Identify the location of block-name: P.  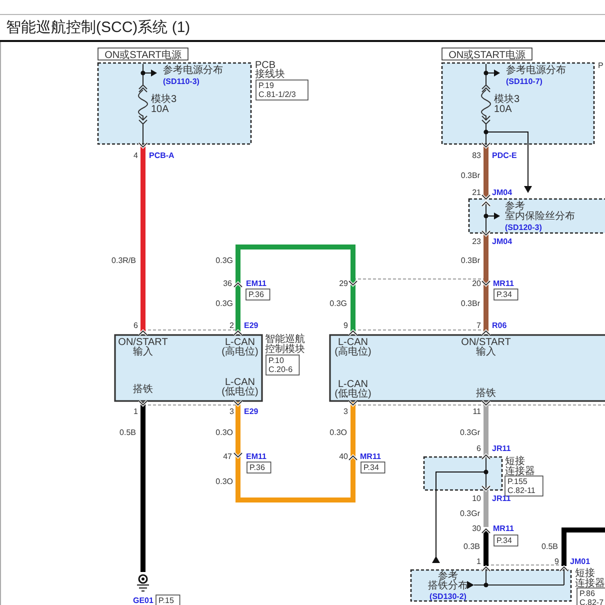
(601, 65).